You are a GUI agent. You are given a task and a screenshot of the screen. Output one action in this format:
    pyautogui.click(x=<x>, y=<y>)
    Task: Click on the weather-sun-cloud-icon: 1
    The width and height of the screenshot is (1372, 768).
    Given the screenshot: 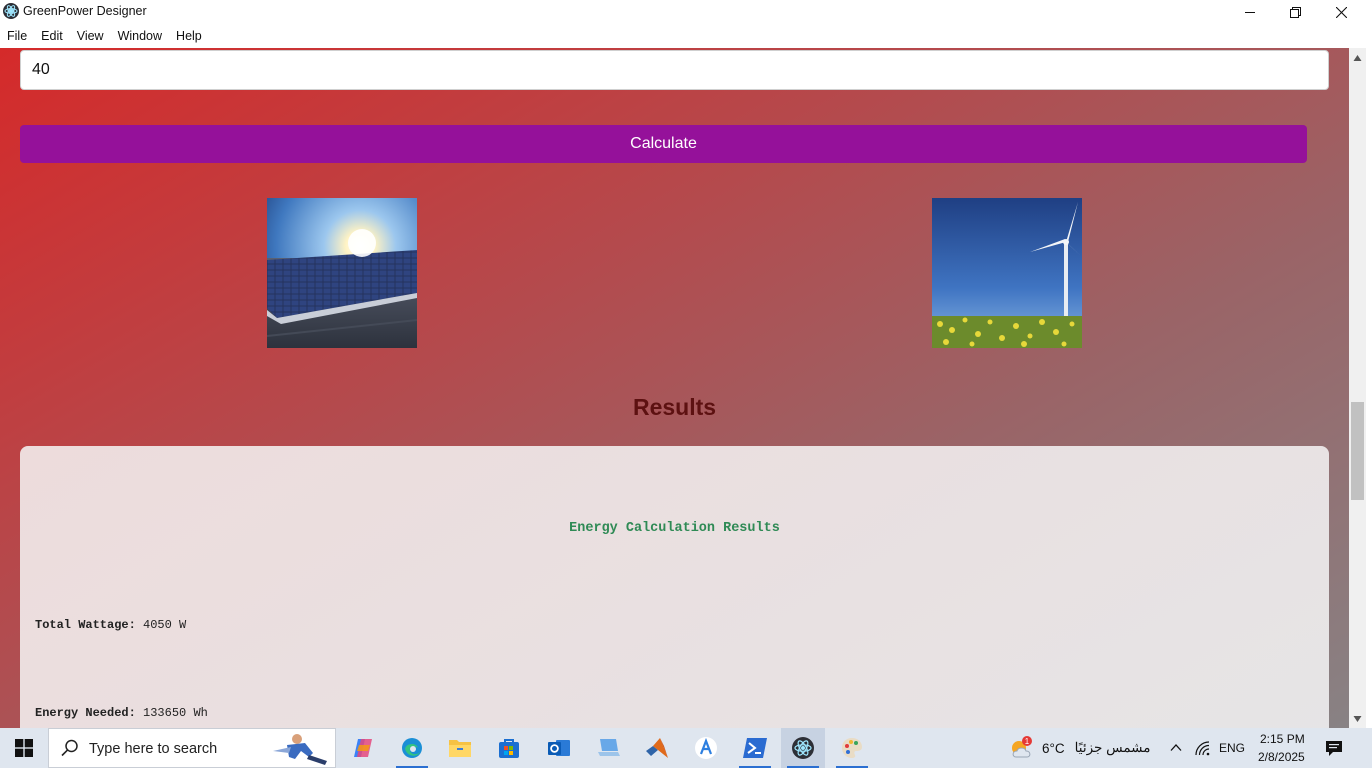 What is the action you would take?
    pyautogui.click(x=1022, y=747)
    